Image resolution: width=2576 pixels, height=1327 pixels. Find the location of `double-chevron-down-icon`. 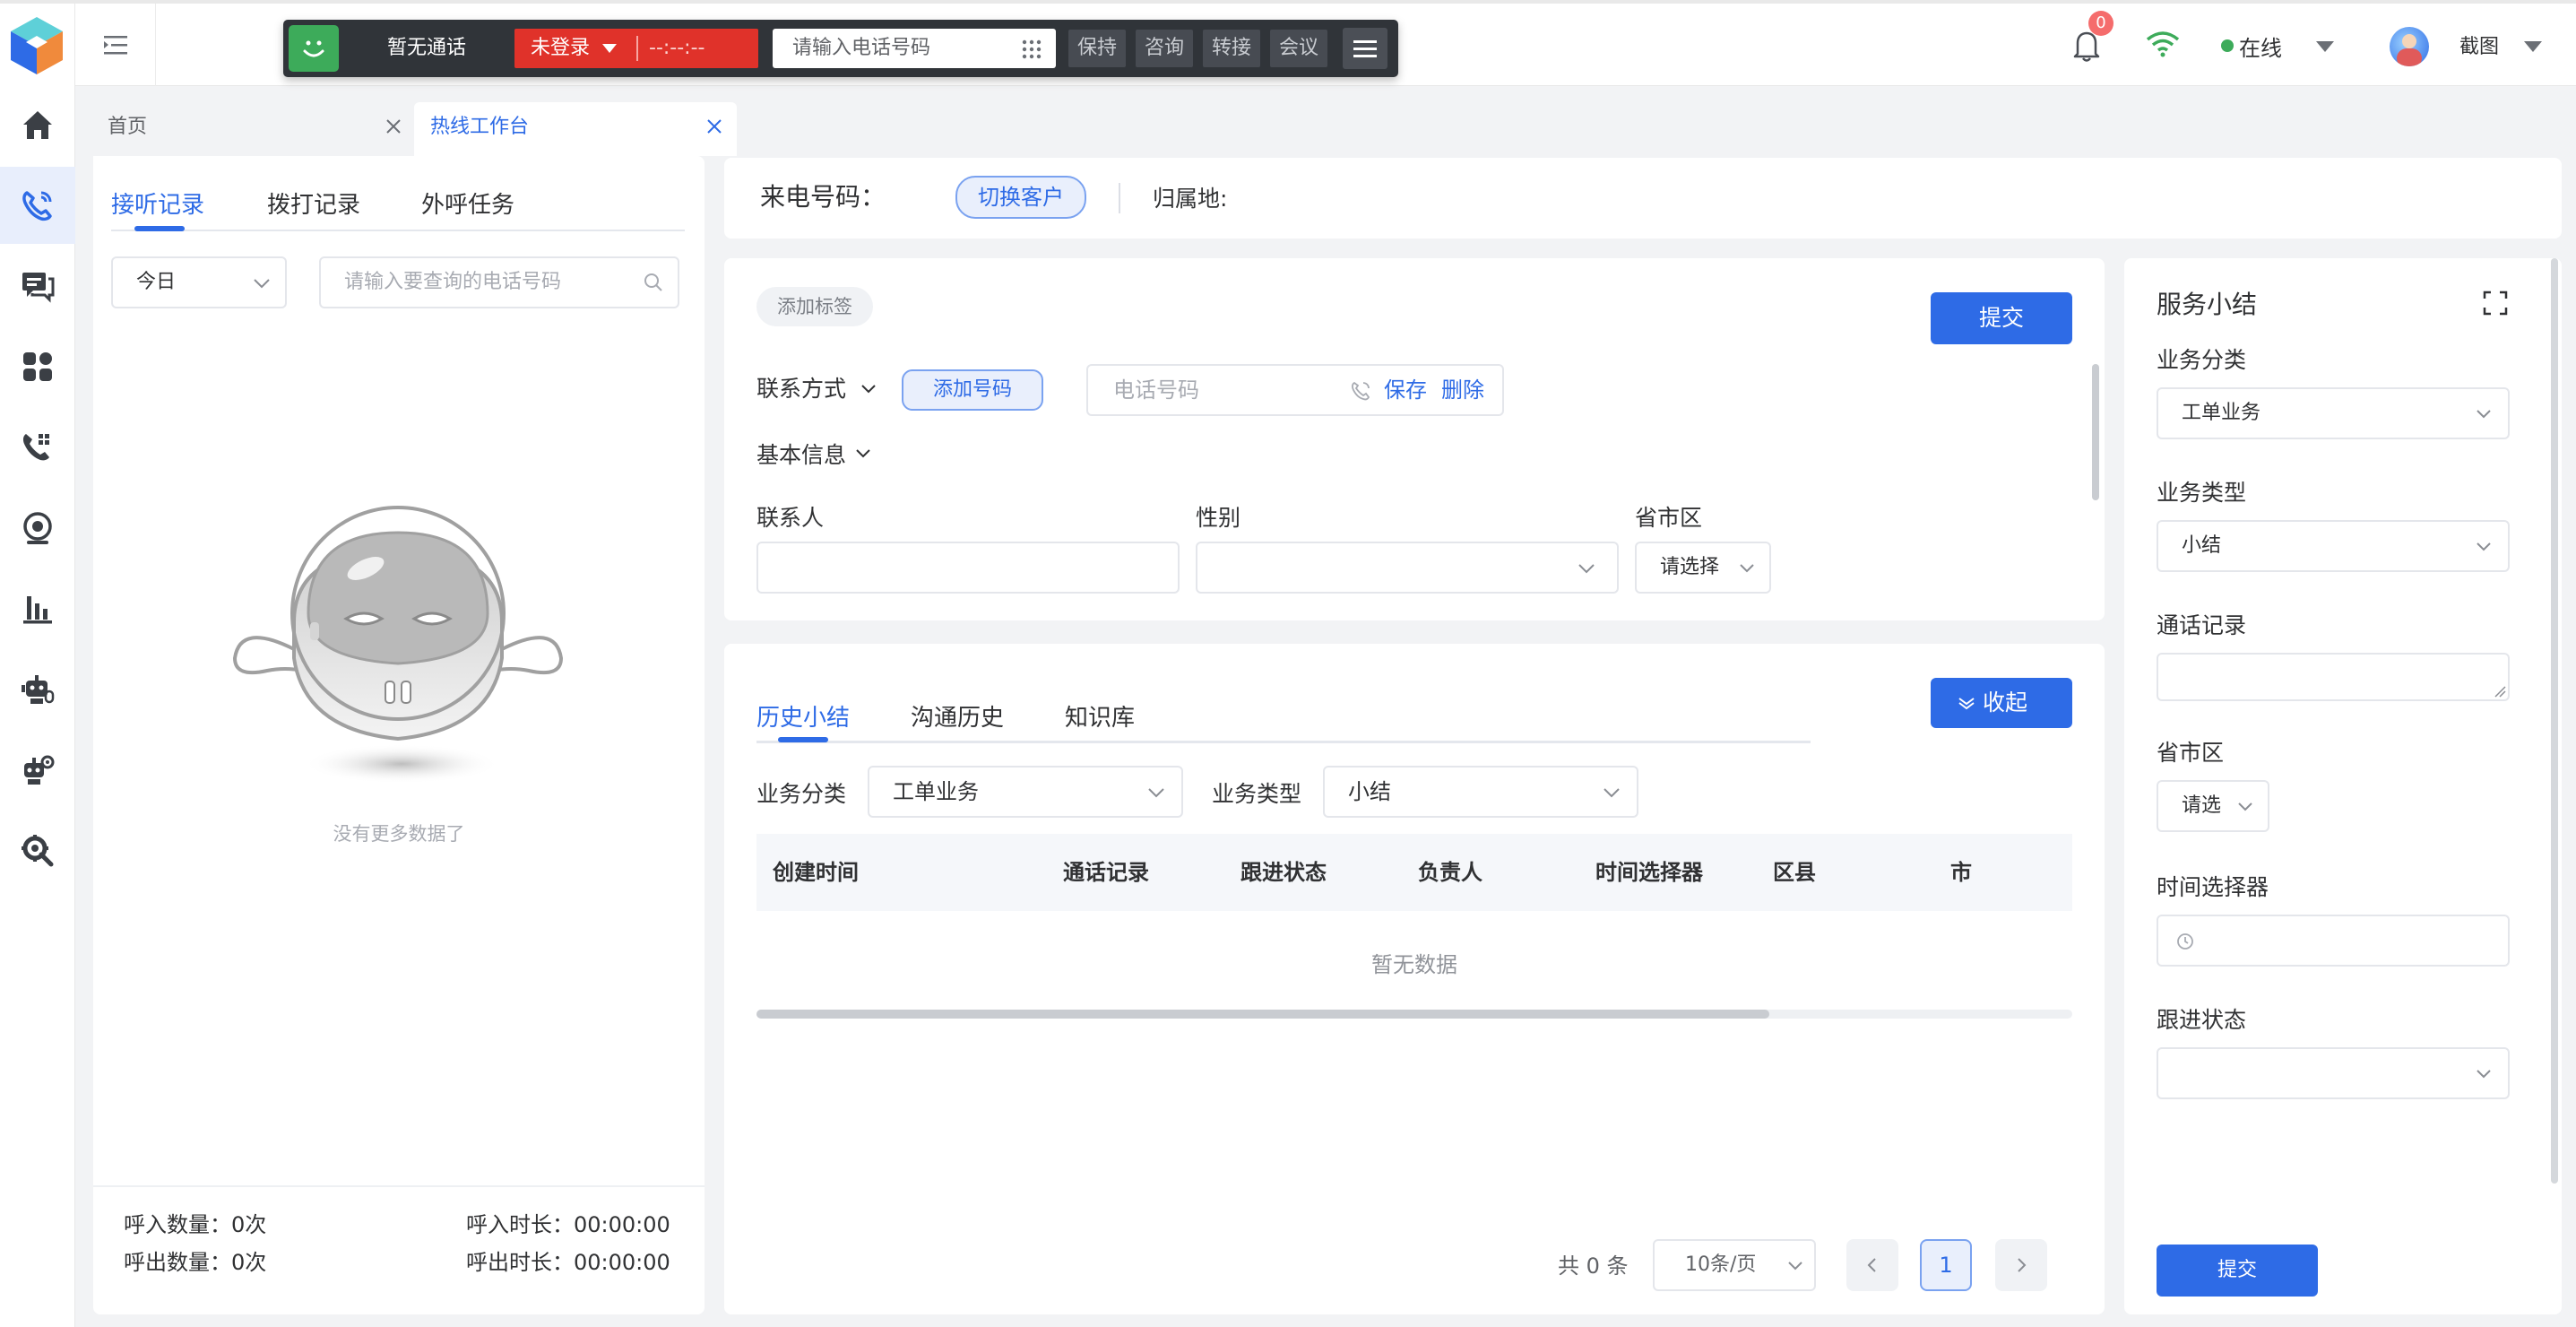

double-chevron-down-icon is located at coordinates (1966, 704).